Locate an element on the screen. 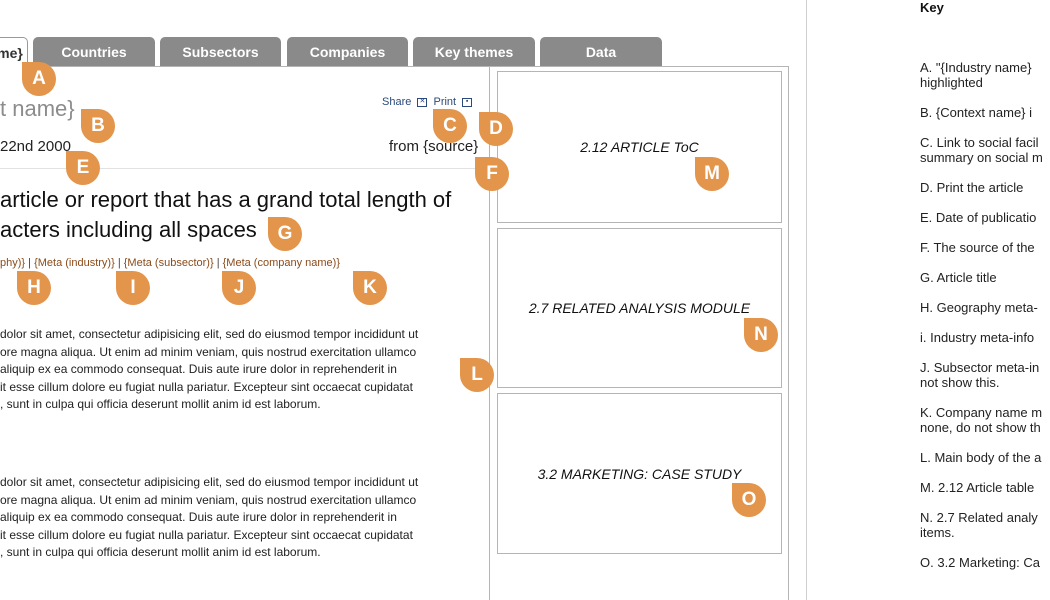  key-item-b: B. {Context name} i is located at coordinates (976, 112).